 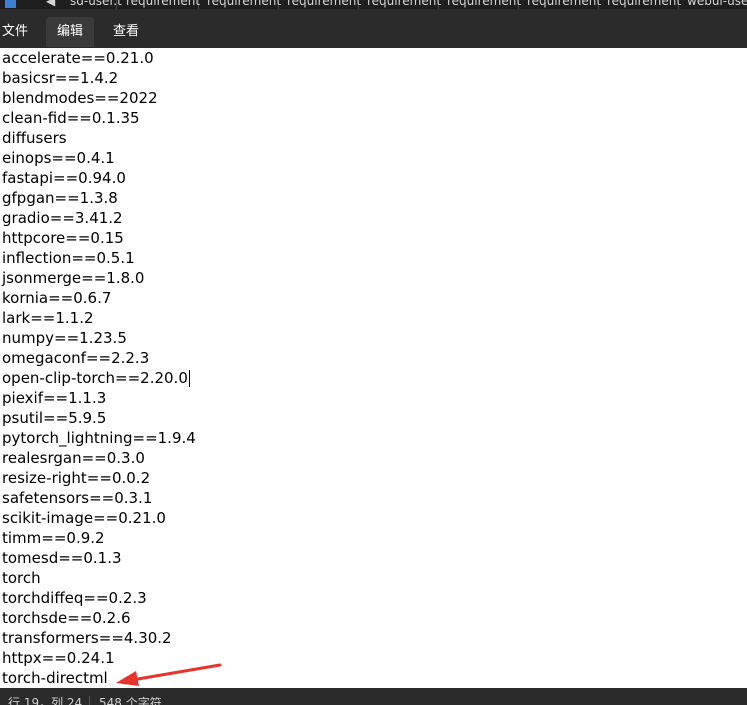 What do you see at coordinates (96, 4) in the screenshot?
I see `tab-sd-user: sd-user.t` at bounding box center [96, 4].